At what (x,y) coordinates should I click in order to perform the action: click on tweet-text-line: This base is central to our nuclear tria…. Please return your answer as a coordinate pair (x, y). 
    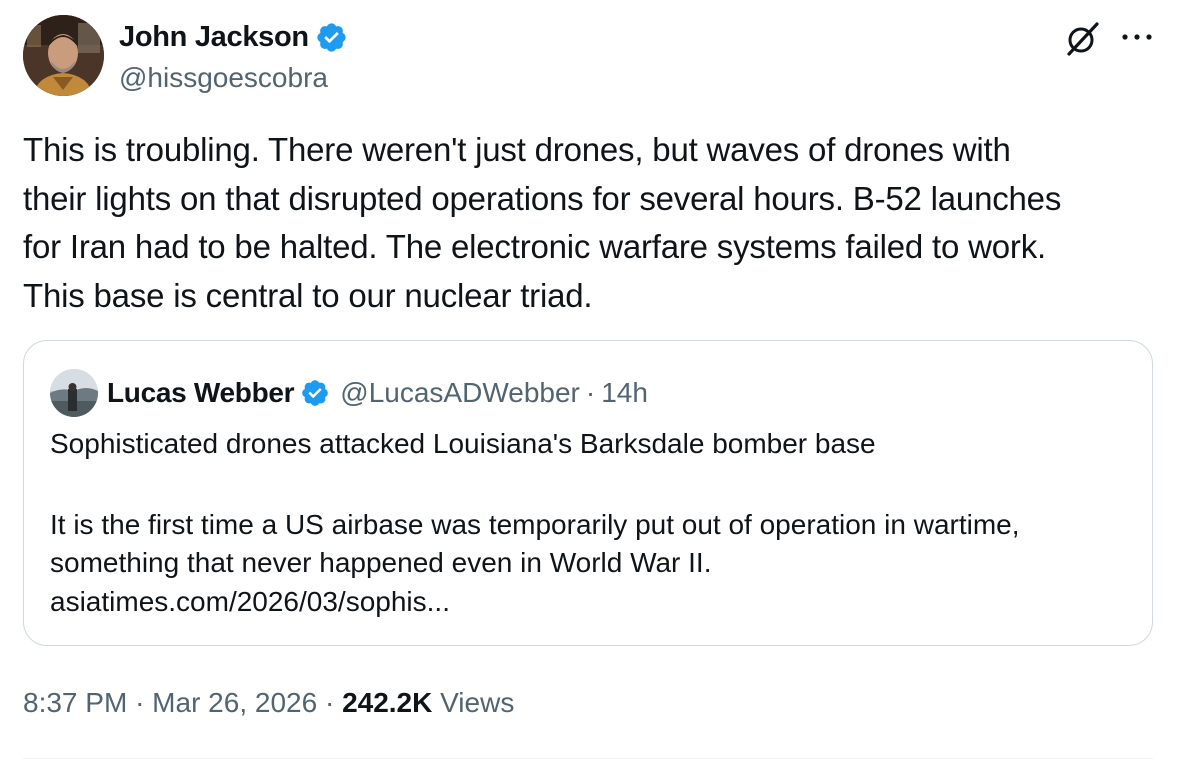
    Looking at the image, I should click on (308, 295).